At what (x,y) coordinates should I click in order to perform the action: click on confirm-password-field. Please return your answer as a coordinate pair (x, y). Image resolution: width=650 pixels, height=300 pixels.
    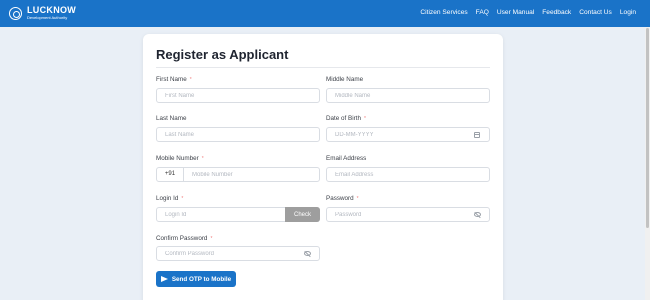
    Looking at the image, I should click on (238, 253).